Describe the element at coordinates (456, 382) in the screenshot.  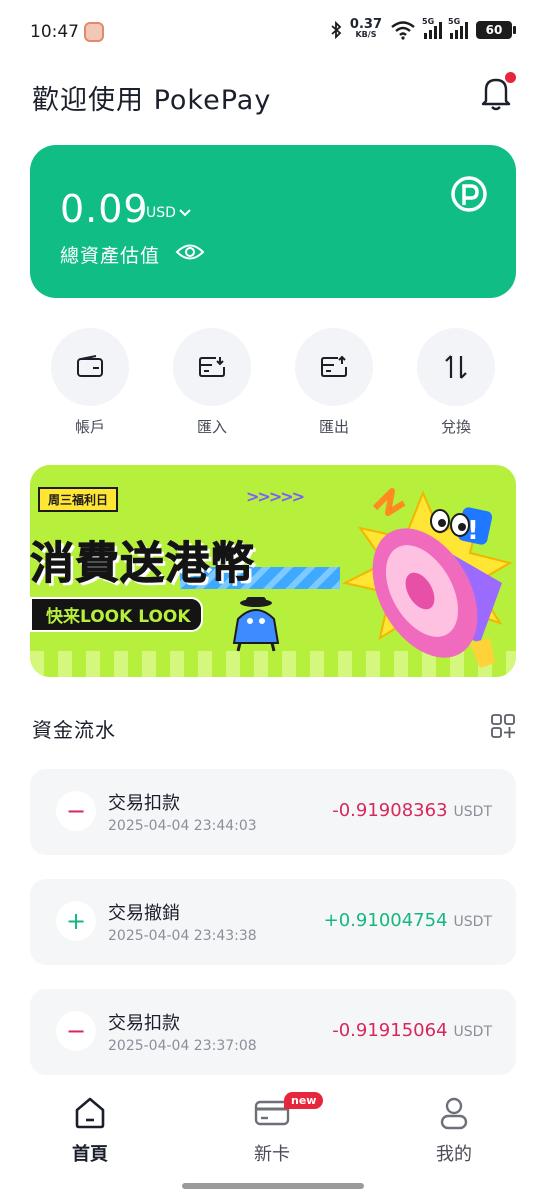
I see `action-exchange: 兌換` at that location.